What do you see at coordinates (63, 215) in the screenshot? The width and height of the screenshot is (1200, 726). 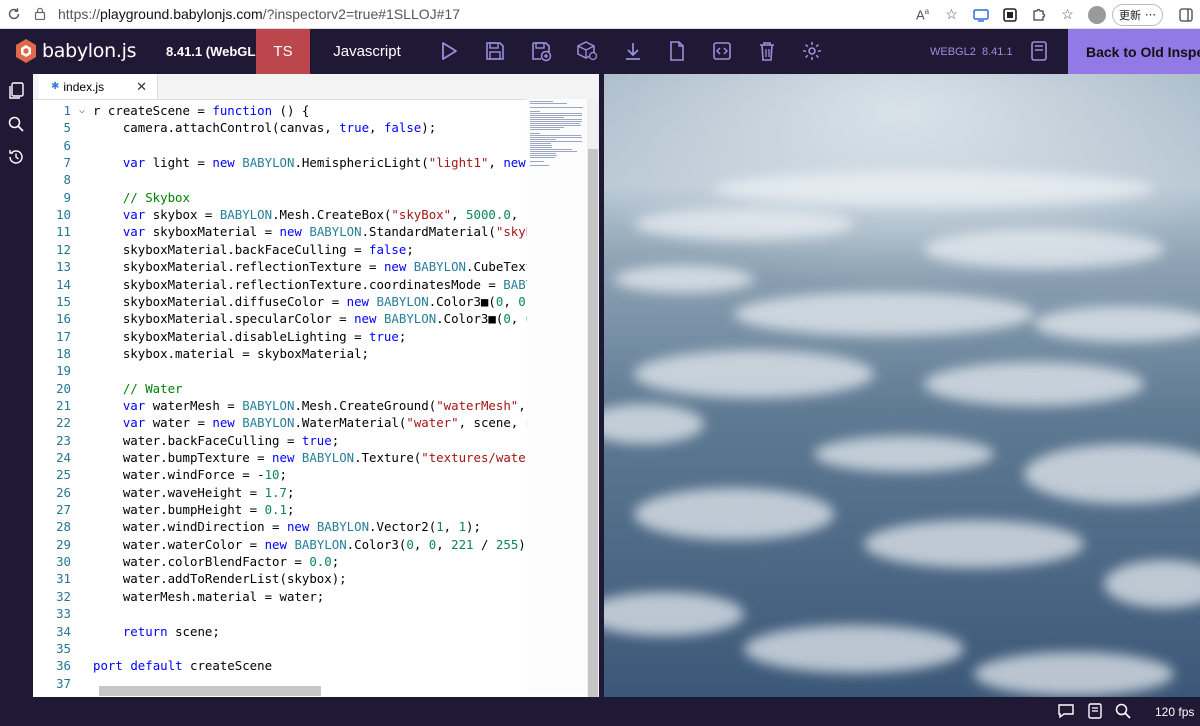 I see `line-number: 10` at bounding box center [63, 215].